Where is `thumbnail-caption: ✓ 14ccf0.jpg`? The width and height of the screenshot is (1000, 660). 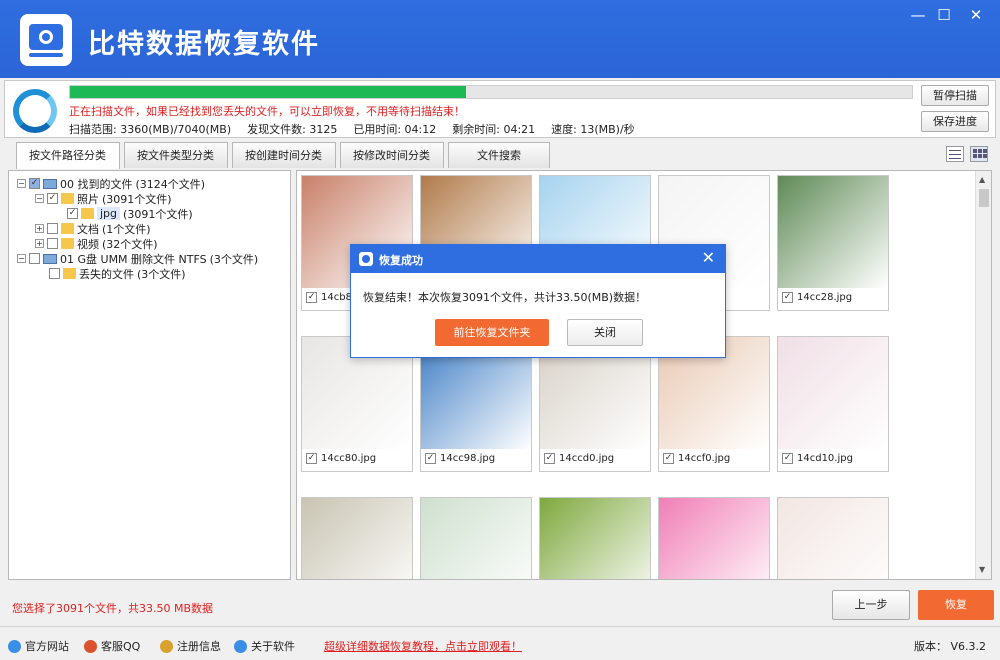
thumbnail-caption: ✓ 14ccf0.jpg is located at coordinates (696, 458).